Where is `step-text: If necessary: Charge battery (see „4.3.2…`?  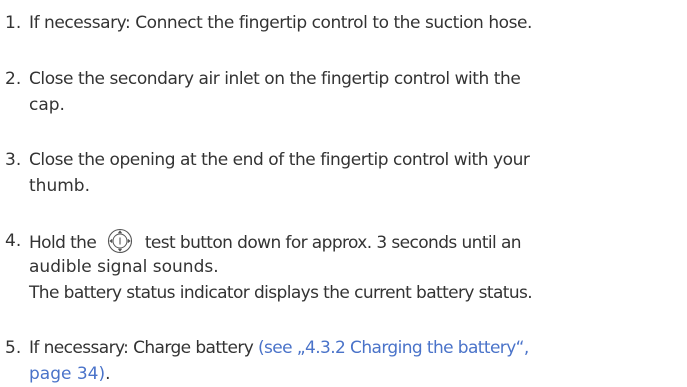
step-text: If necessary: Charge battery (see „4.3.2… is located at coordinates (358, 348).